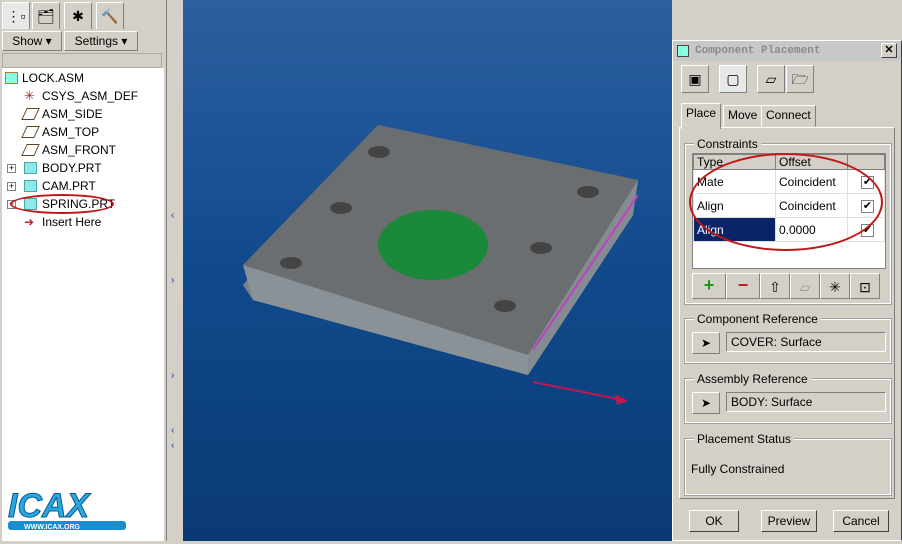 The height and width of the screenshot is (544, 902). I want to click on icax-logo: ICAX WWW.ICAX.ORG, so click(67, 509).